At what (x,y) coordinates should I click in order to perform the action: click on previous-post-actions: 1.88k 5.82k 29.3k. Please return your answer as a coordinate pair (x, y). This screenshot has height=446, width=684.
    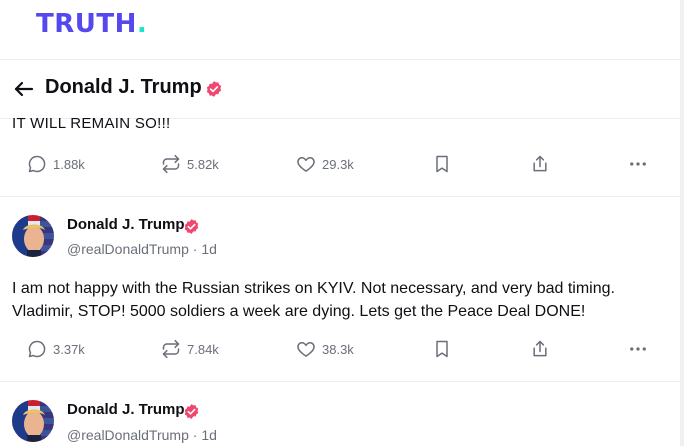
    Looking at the image, I should click on (342, 164).